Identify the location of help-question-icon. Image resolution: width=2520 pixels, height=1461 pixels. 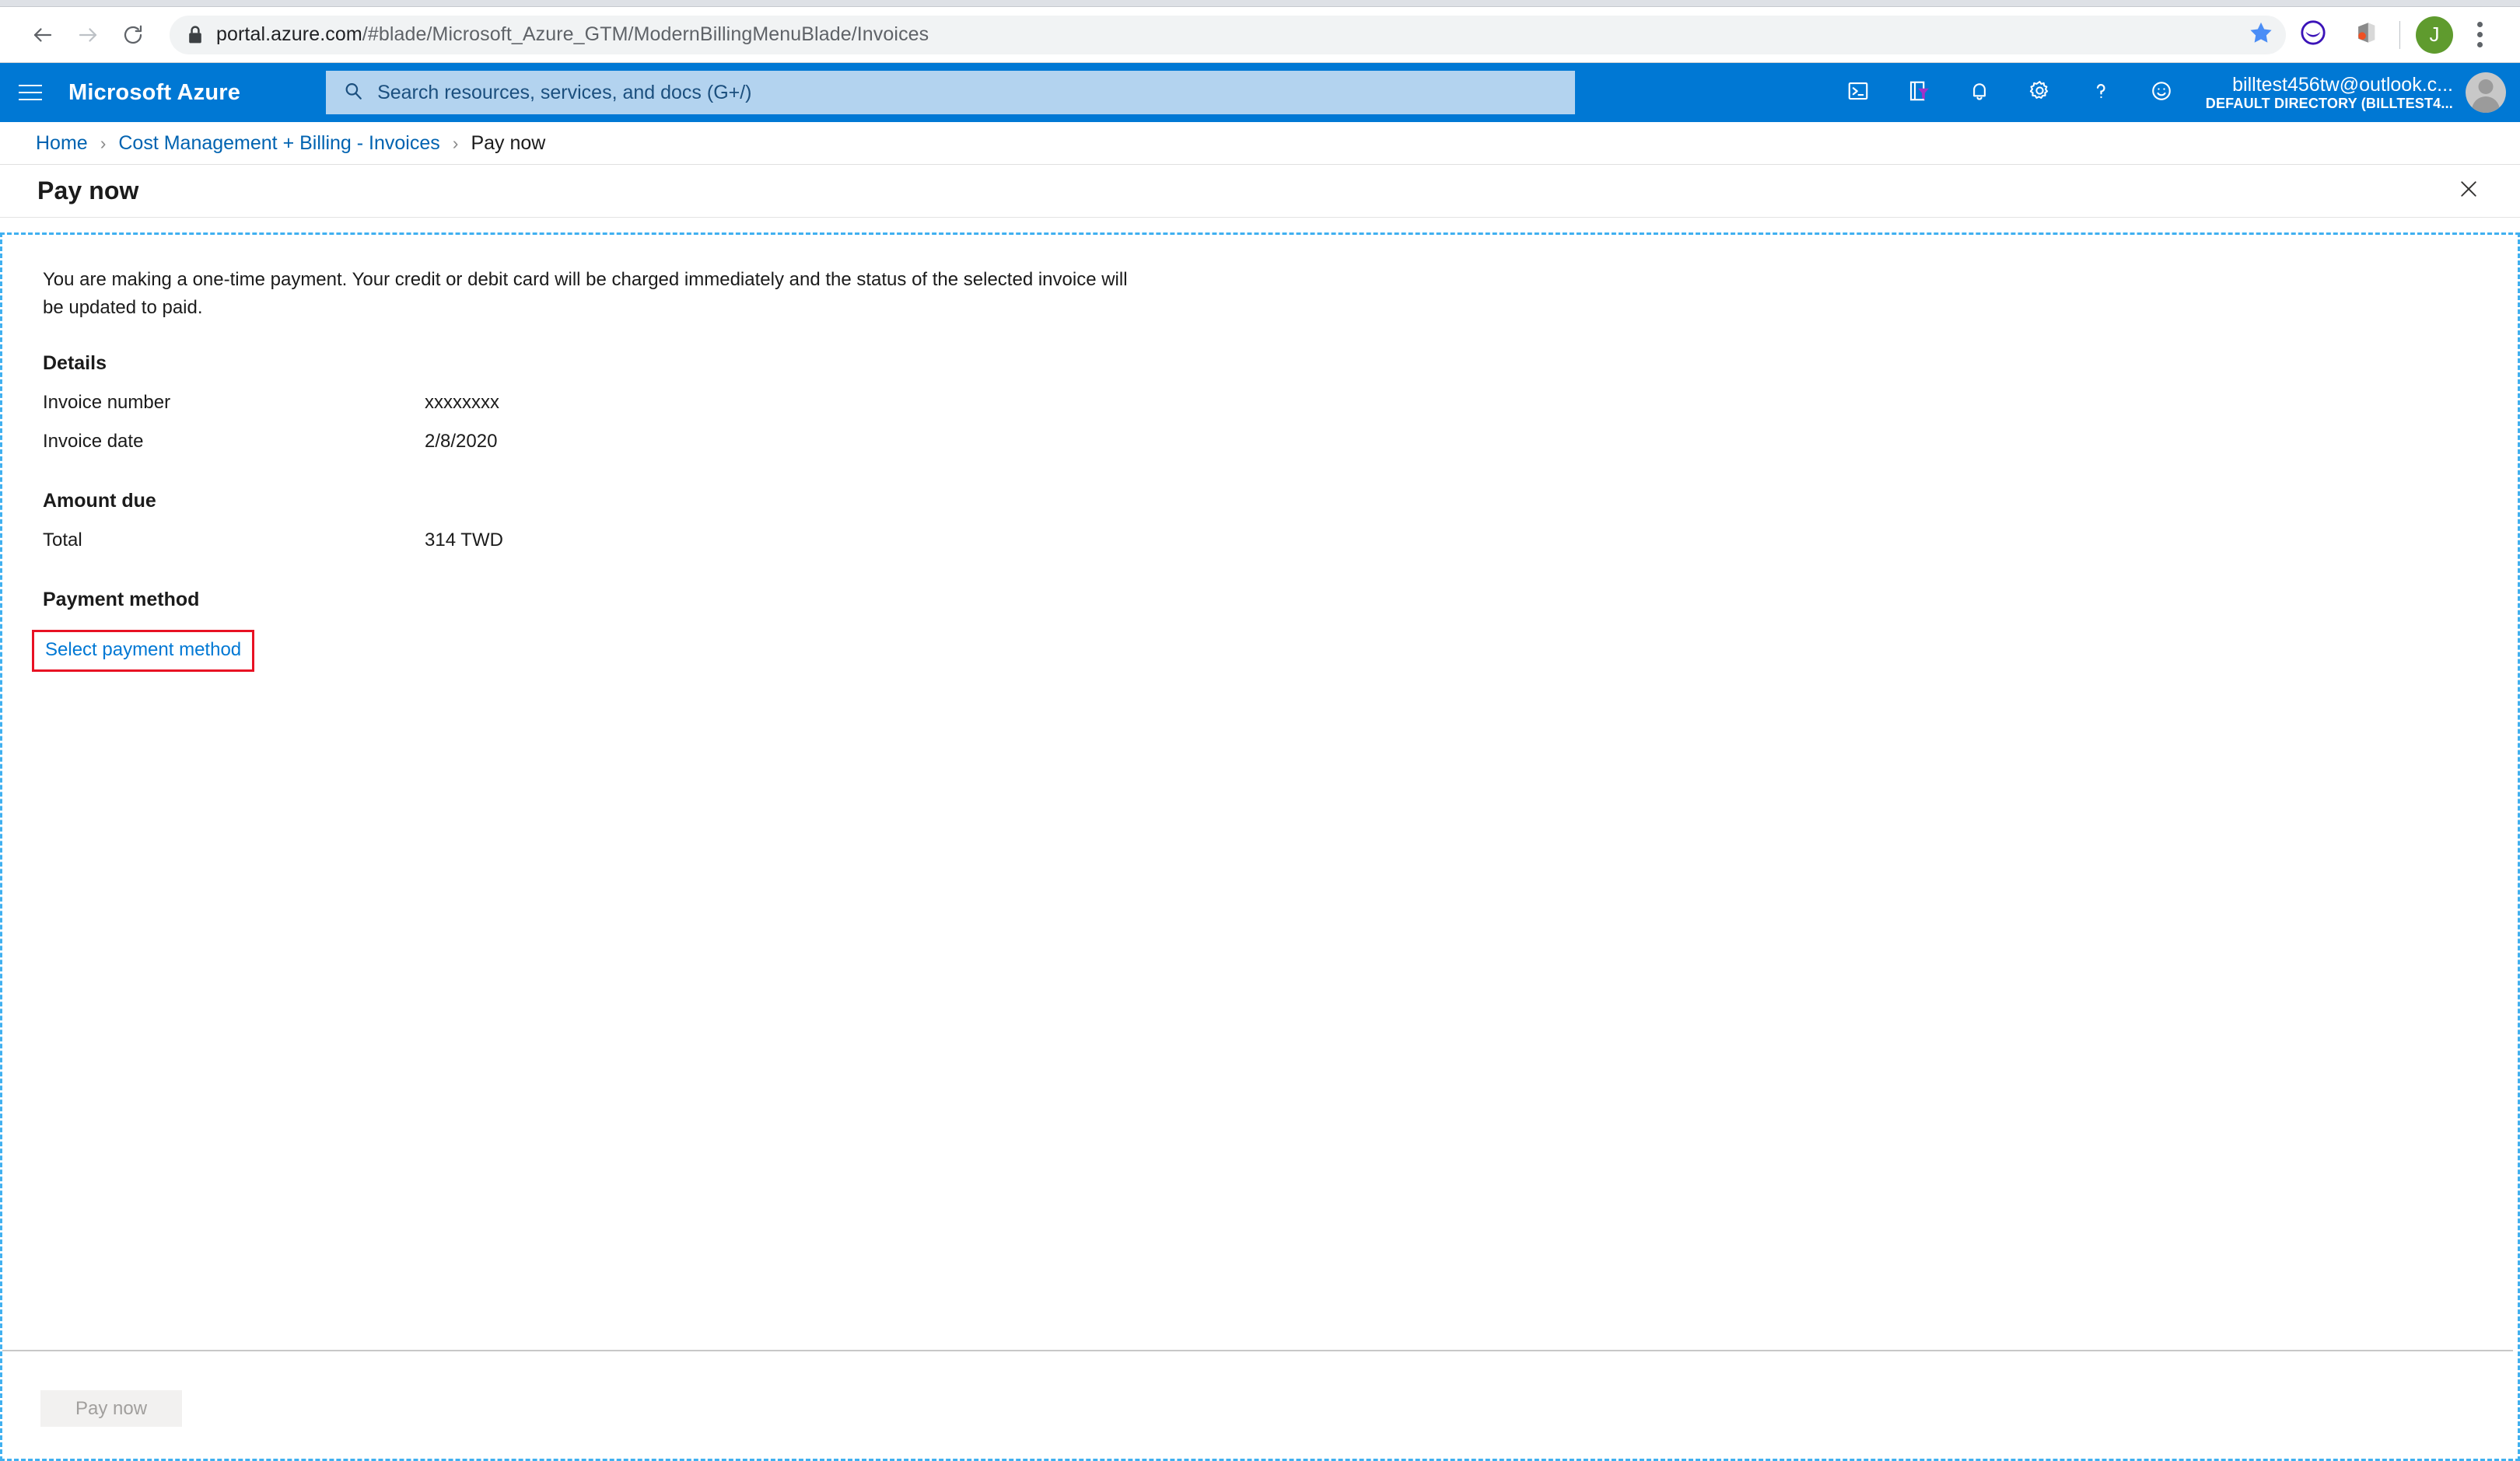
(2100, 93).